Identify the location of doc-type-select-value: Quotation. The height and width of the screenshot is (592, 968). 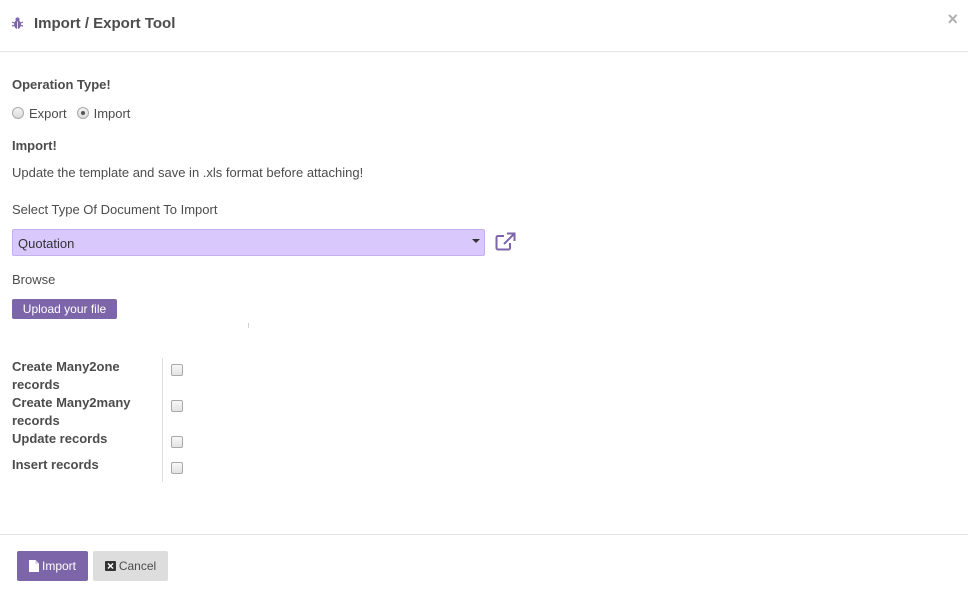
(46, 243).